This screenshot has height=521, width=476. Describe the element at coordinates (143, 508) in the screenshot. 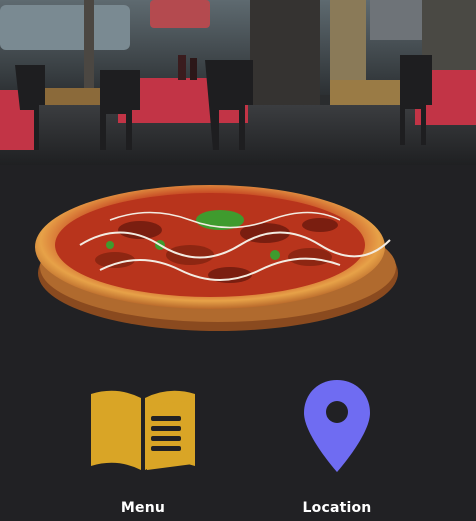

I see `menu-label: Menu` at that location.